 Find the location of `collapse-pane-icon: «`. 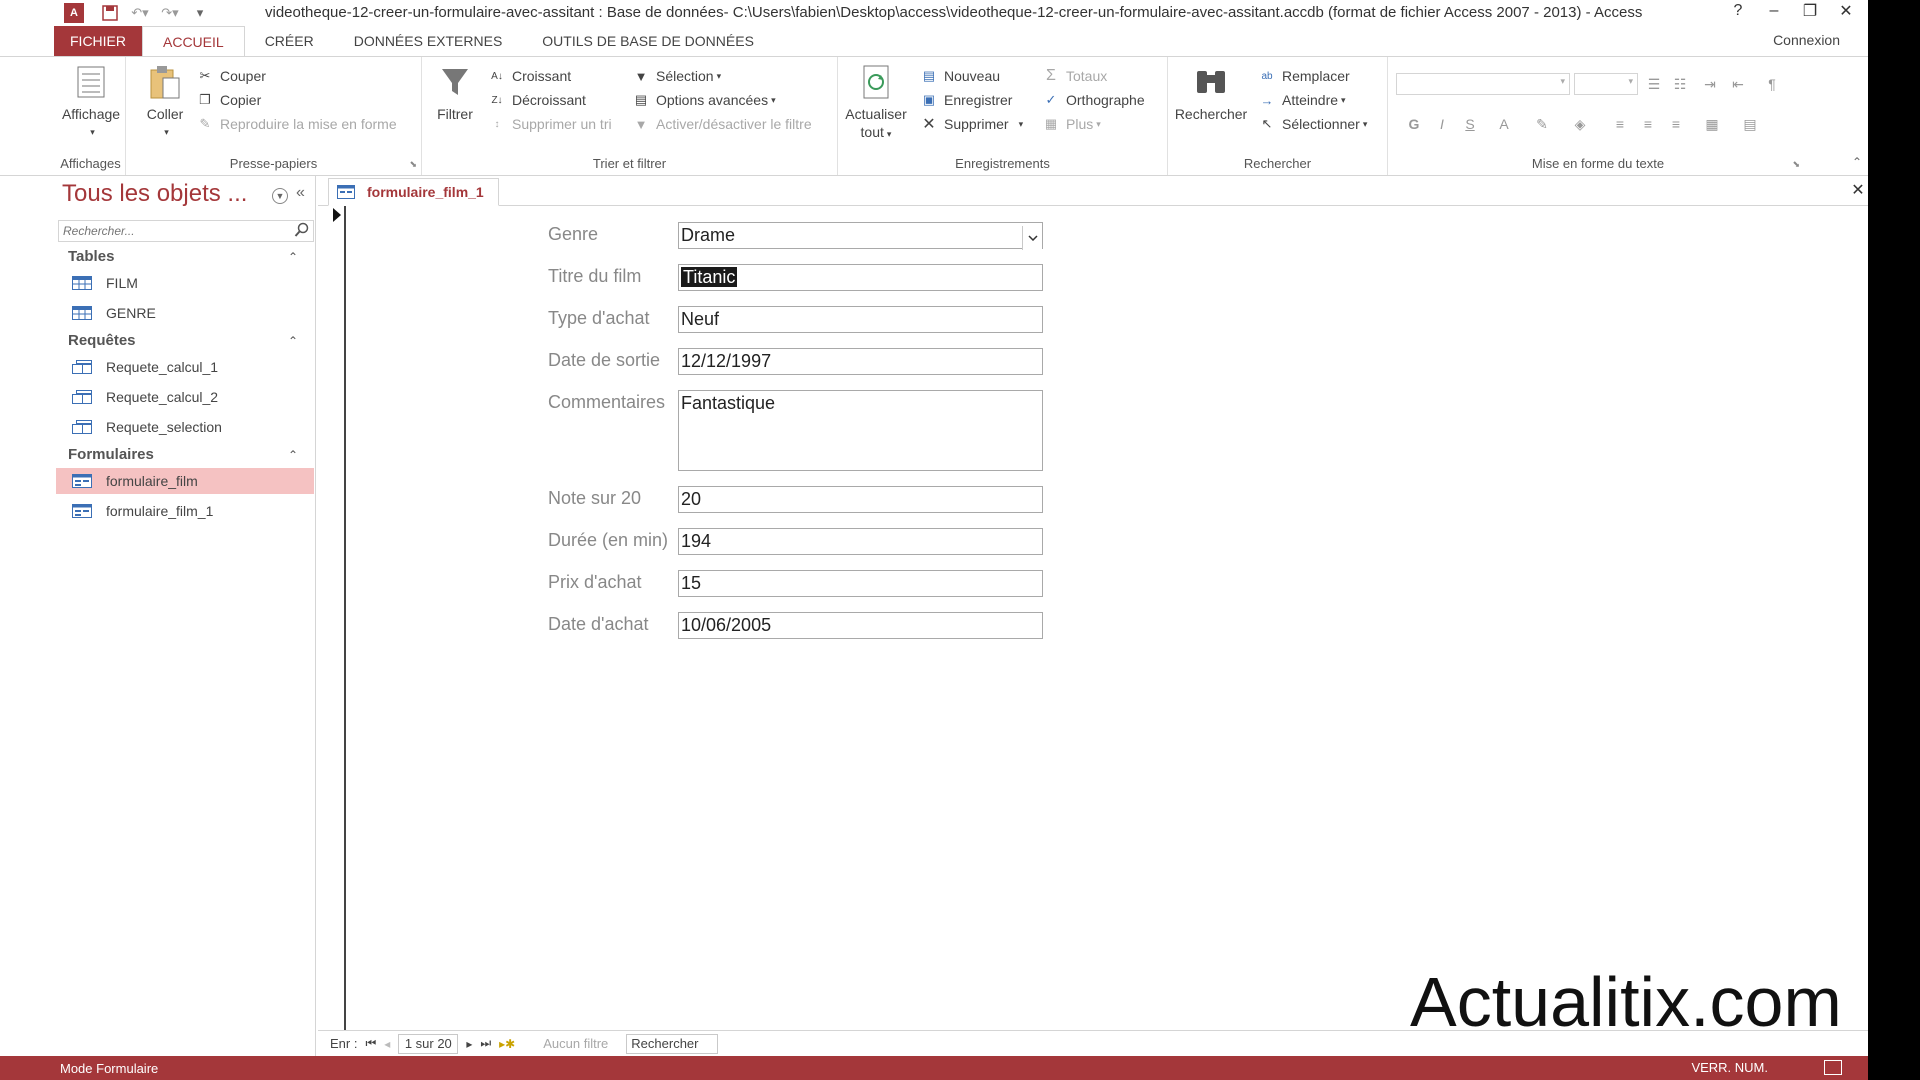

collapse-pane-icon: « is located at coordinates (300, 193).